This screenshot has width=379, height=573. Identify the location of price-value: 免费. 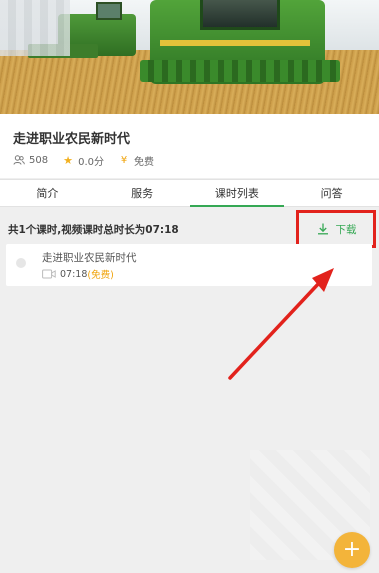
(144, 162).